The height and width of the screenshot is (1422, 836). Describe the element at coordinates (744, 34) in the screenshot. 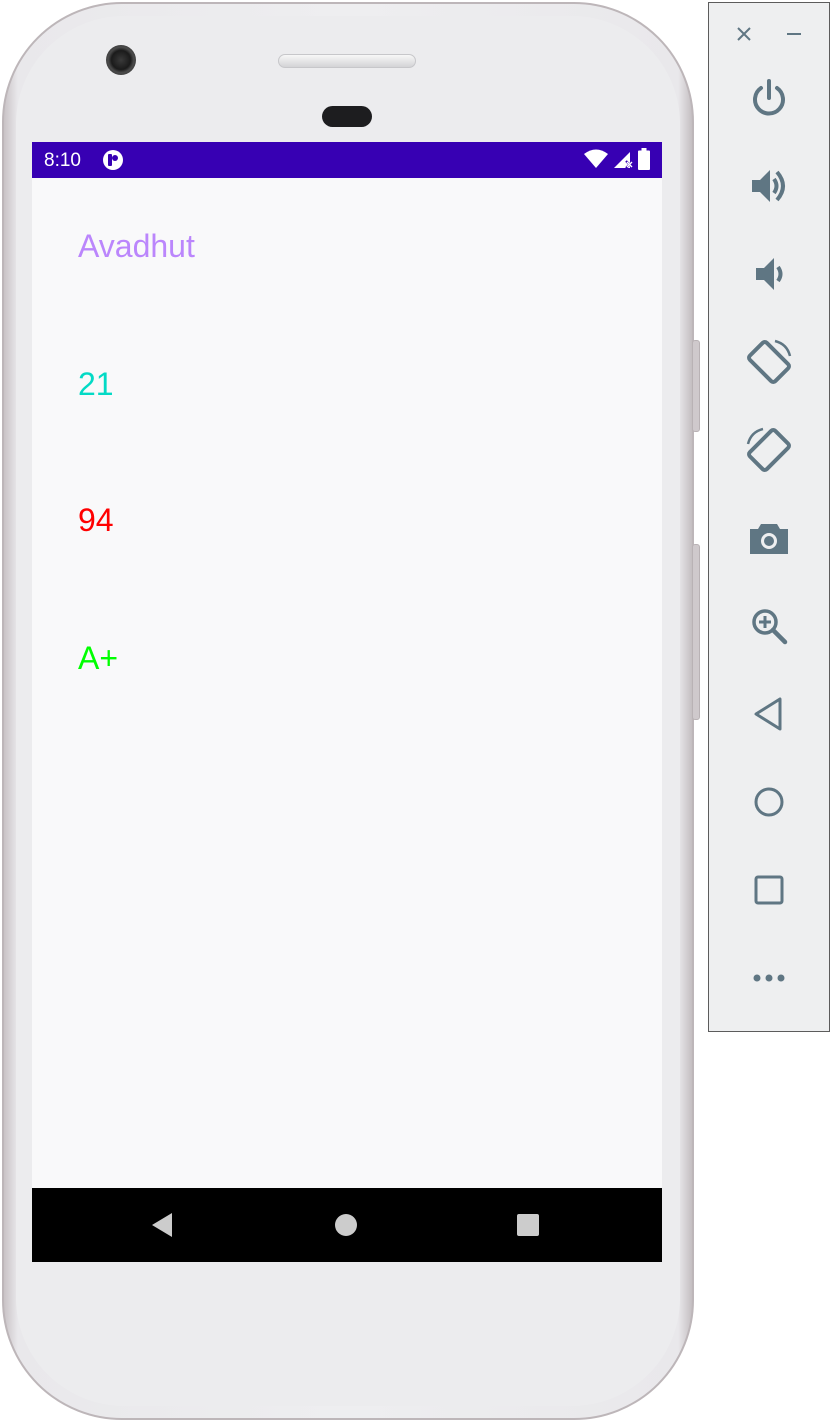

I see `close-icon` at that location.